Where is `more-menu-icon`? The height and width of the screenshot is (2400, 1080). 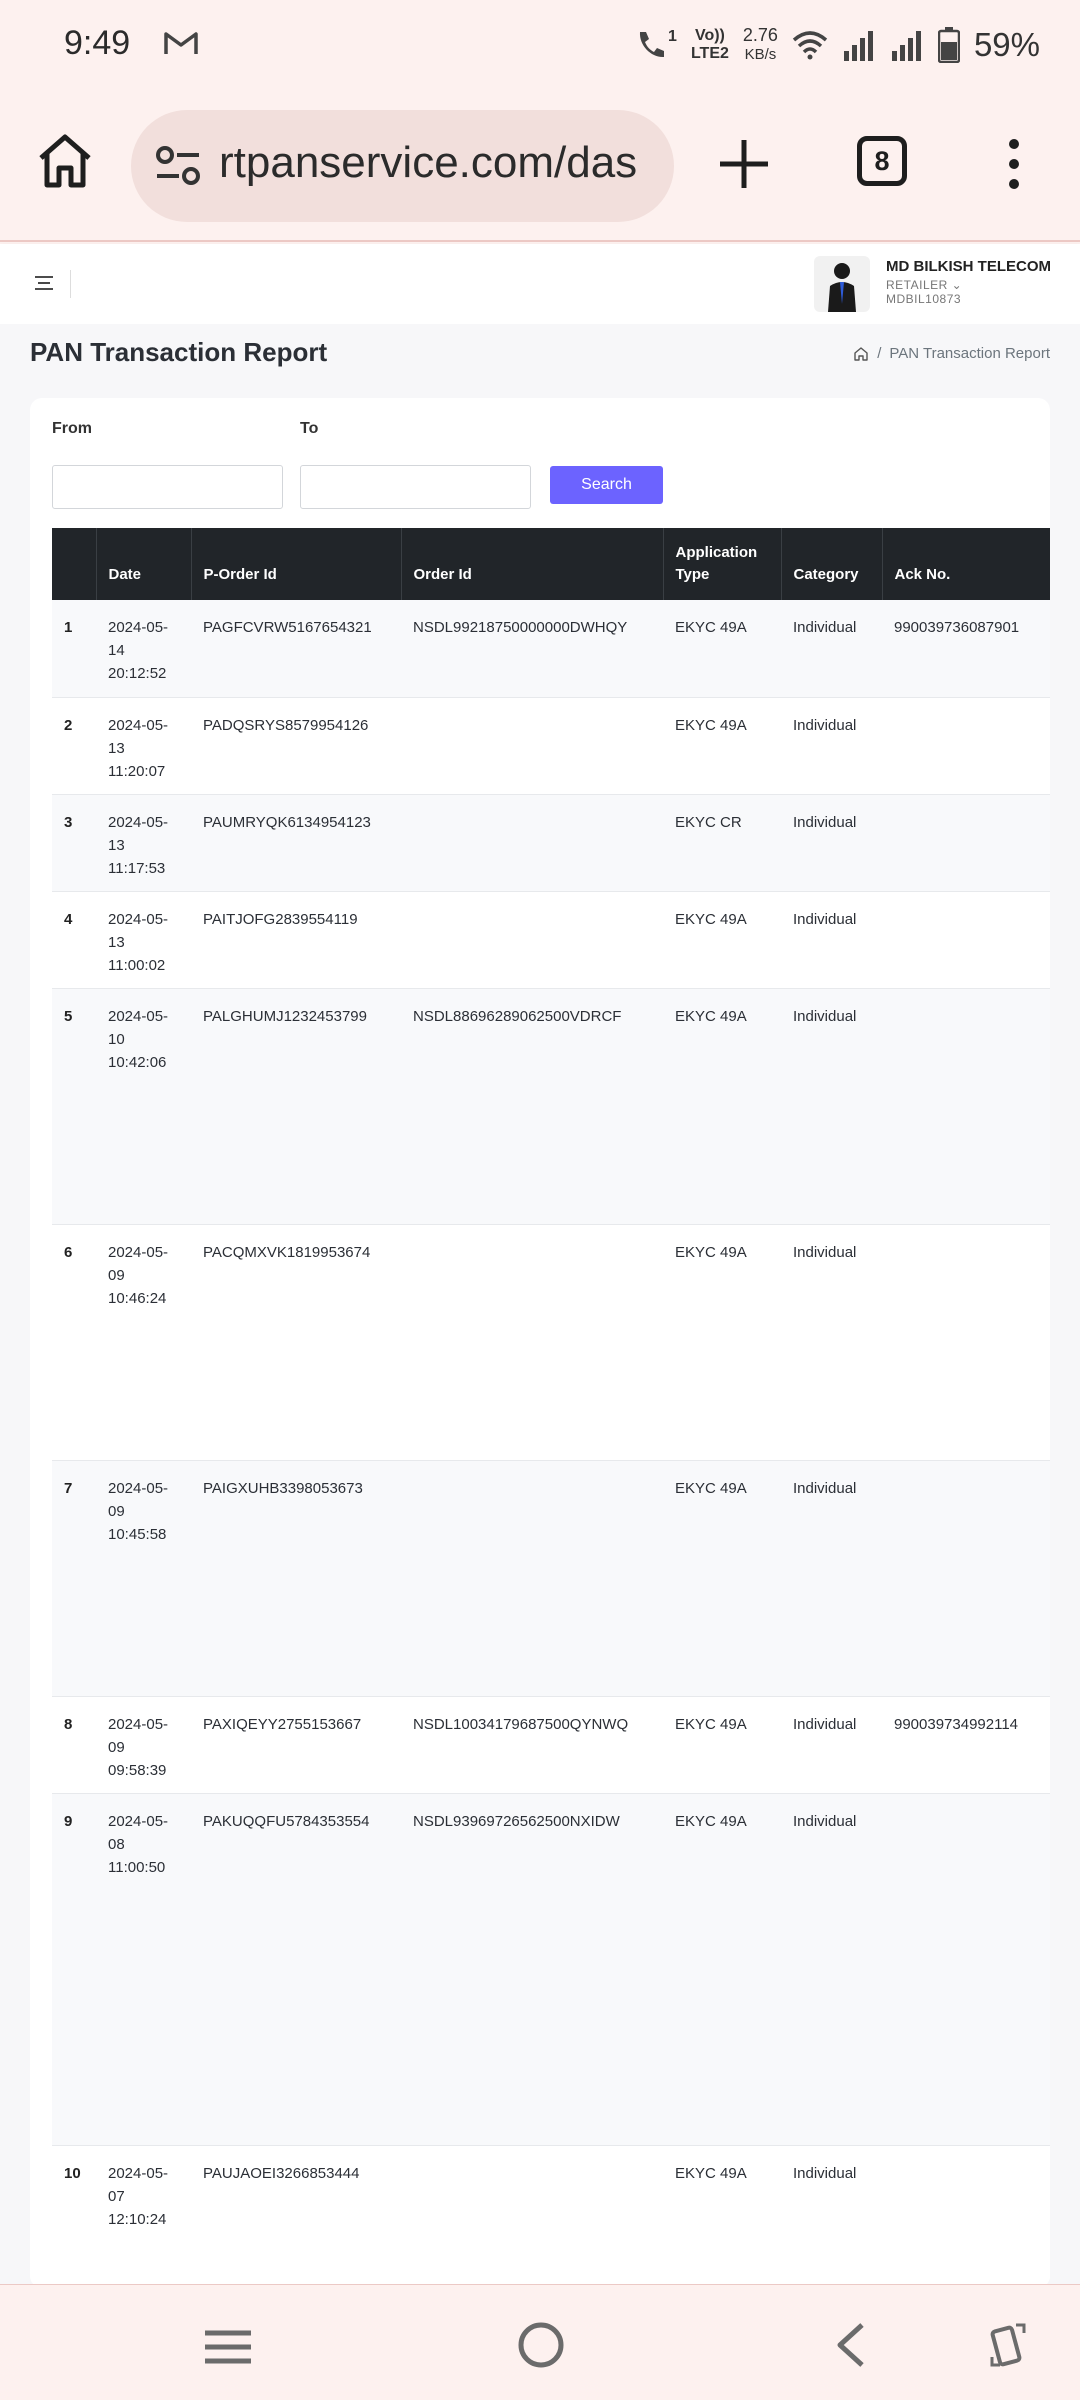 more-menu-icon is located at coordinates (1014, 164).